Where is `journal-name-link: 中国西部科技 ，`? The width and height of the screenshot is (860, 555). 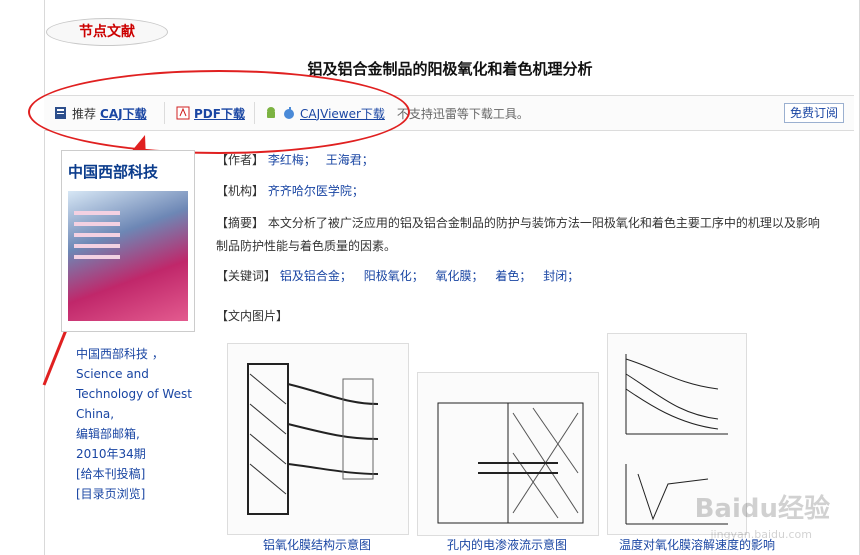
journal-name-link: 中国西部科技 ， is located at coordinates (141, 354).